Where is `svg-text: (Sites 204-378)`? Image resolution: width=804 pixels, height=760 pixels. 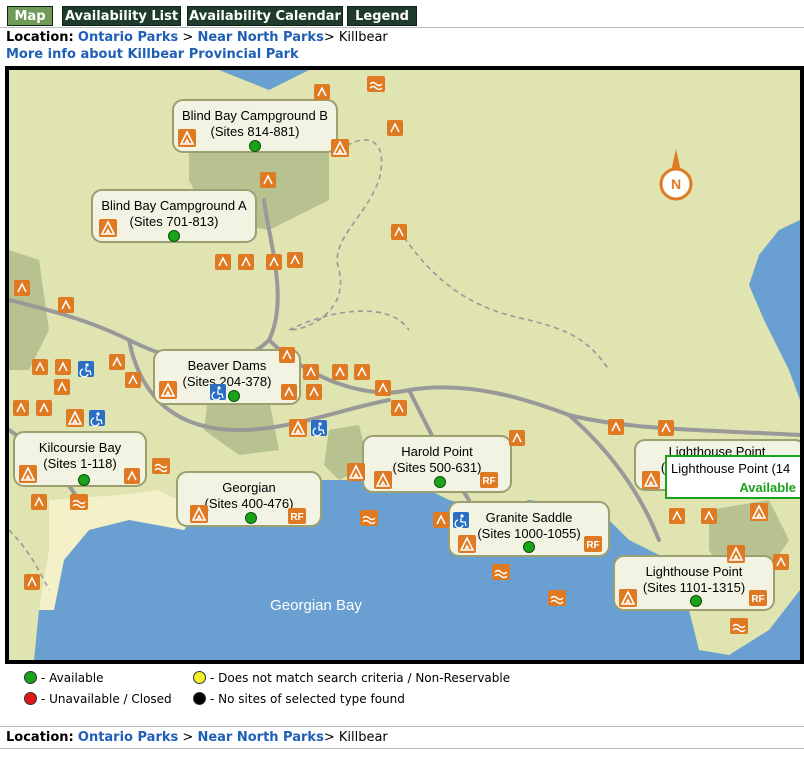
svg-text: (Sites 204-378) is located at coordinates (227, 381).